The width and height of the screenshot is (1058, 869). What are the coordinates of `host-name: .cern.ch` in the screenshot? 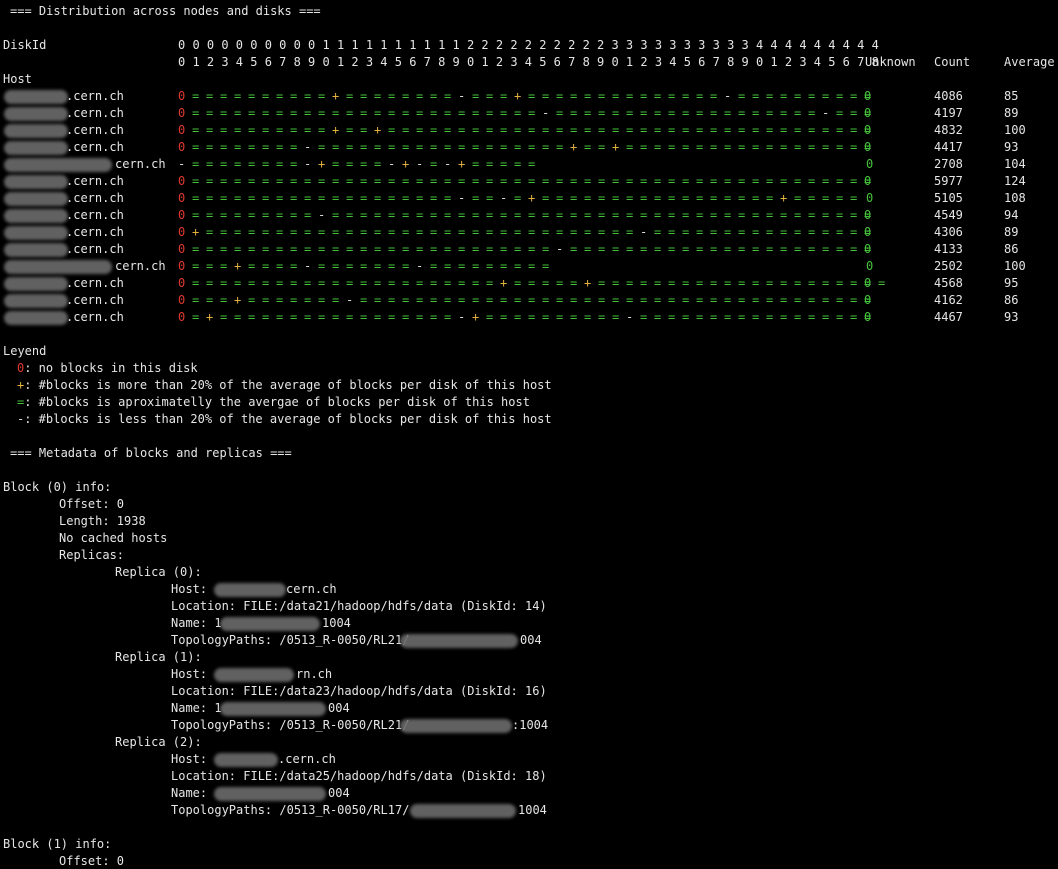 It's located at (95, 96).